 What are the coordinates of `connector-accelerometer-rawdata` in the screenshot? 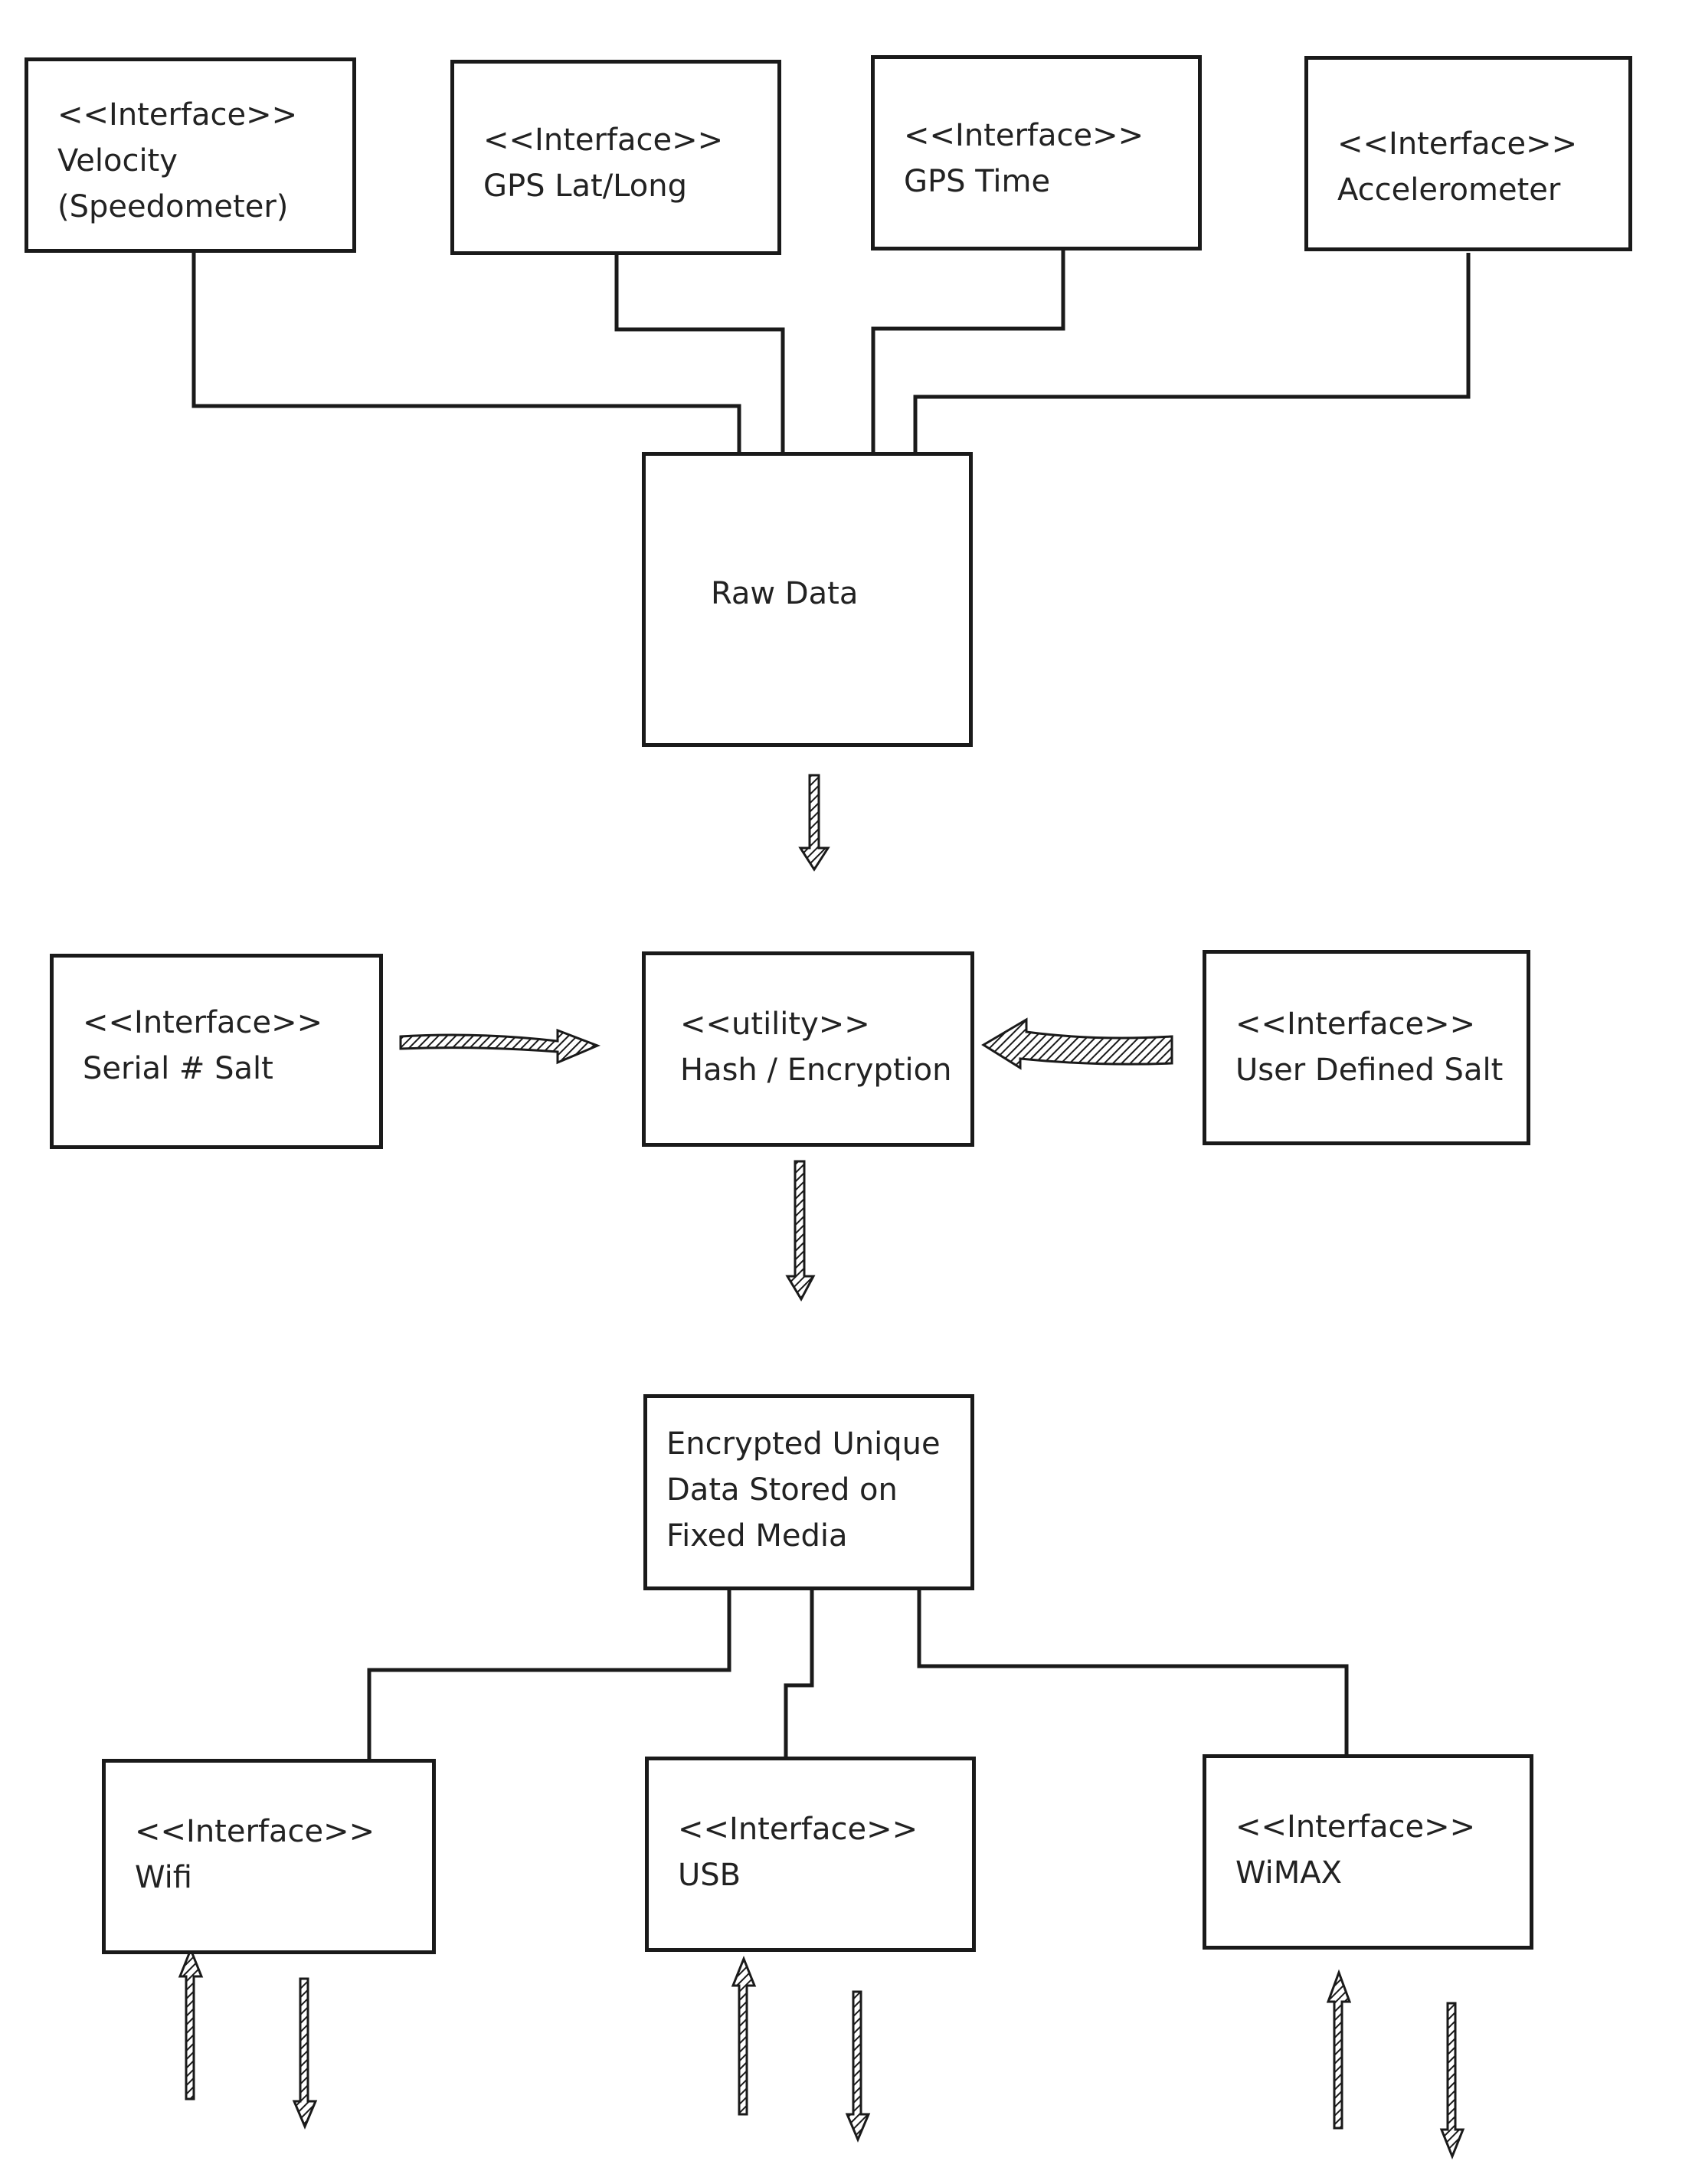 It's located at (1192, 353).